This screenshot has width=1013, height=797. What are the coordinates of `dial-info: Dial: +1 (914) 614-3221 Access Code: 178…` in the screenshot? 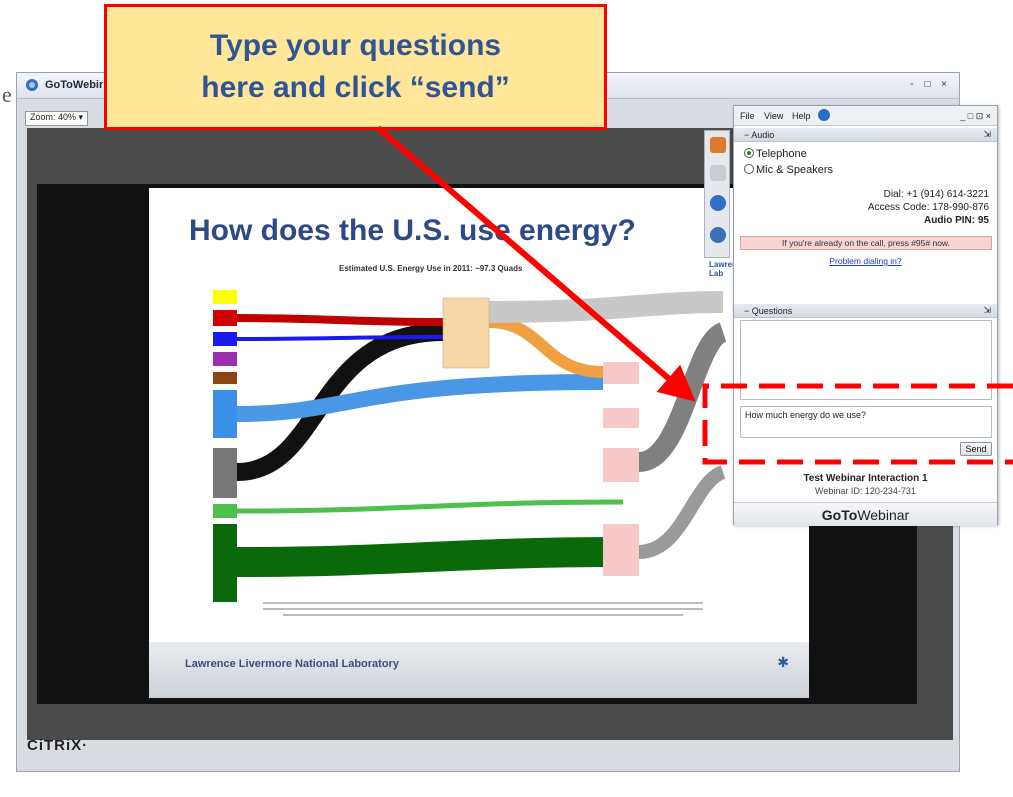 It's located at (928, 207).